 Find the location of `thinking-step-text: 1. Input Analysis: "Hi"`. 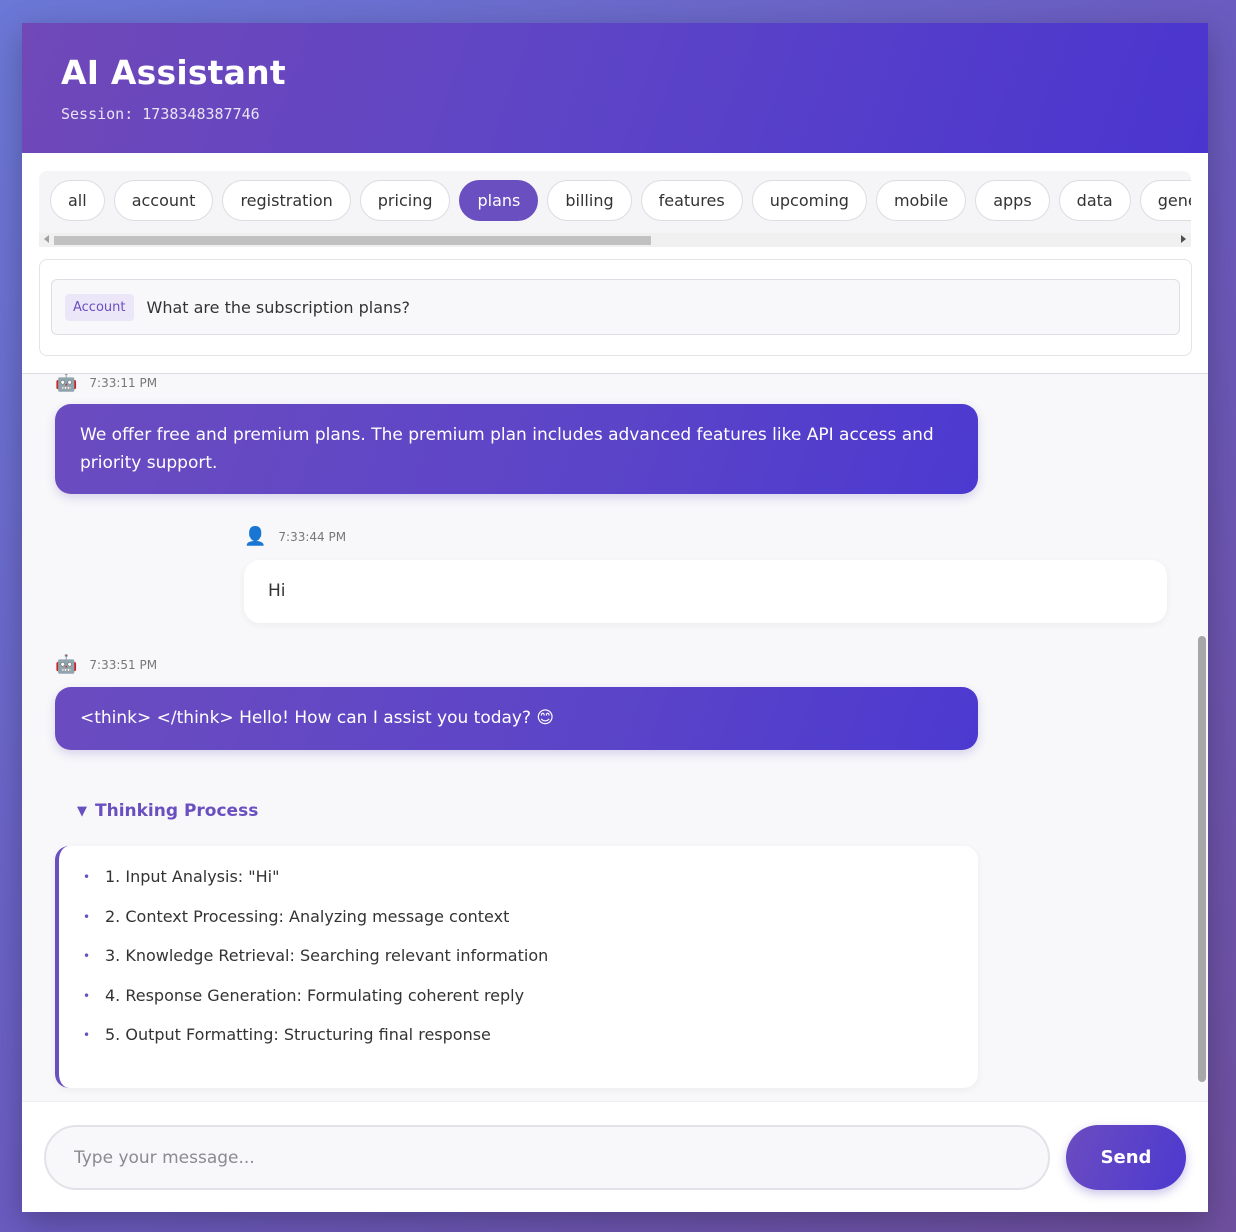

thinking-step-text: 1. Input Analysis: "Hi" is located at coordinates (192, 876).